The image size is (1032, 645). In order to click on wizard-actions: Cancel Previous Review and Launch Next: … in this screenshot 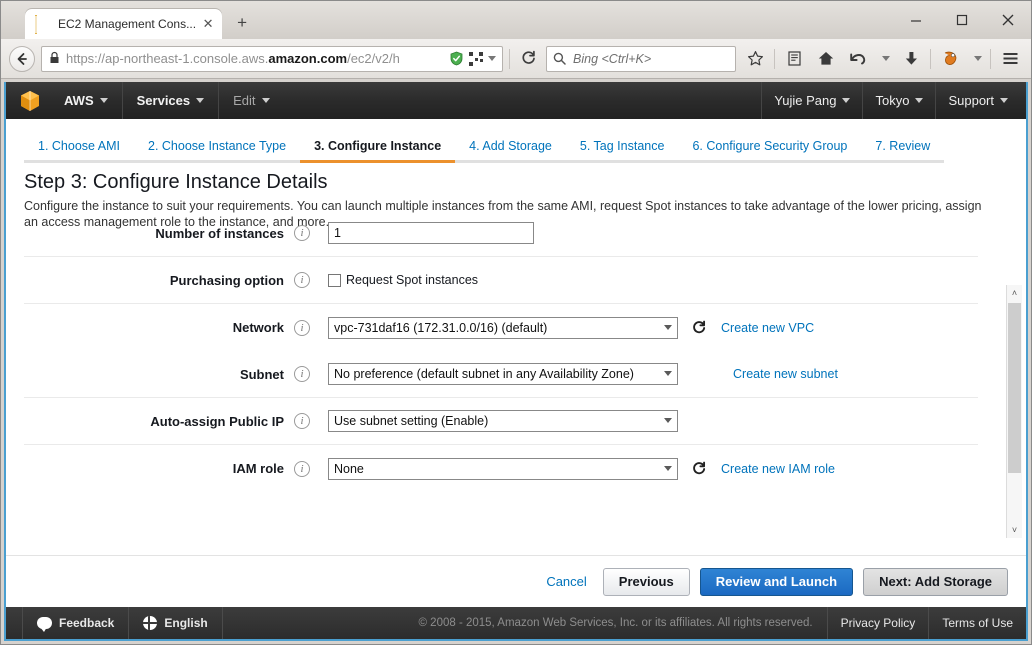, I will do `click(516, 581)`.